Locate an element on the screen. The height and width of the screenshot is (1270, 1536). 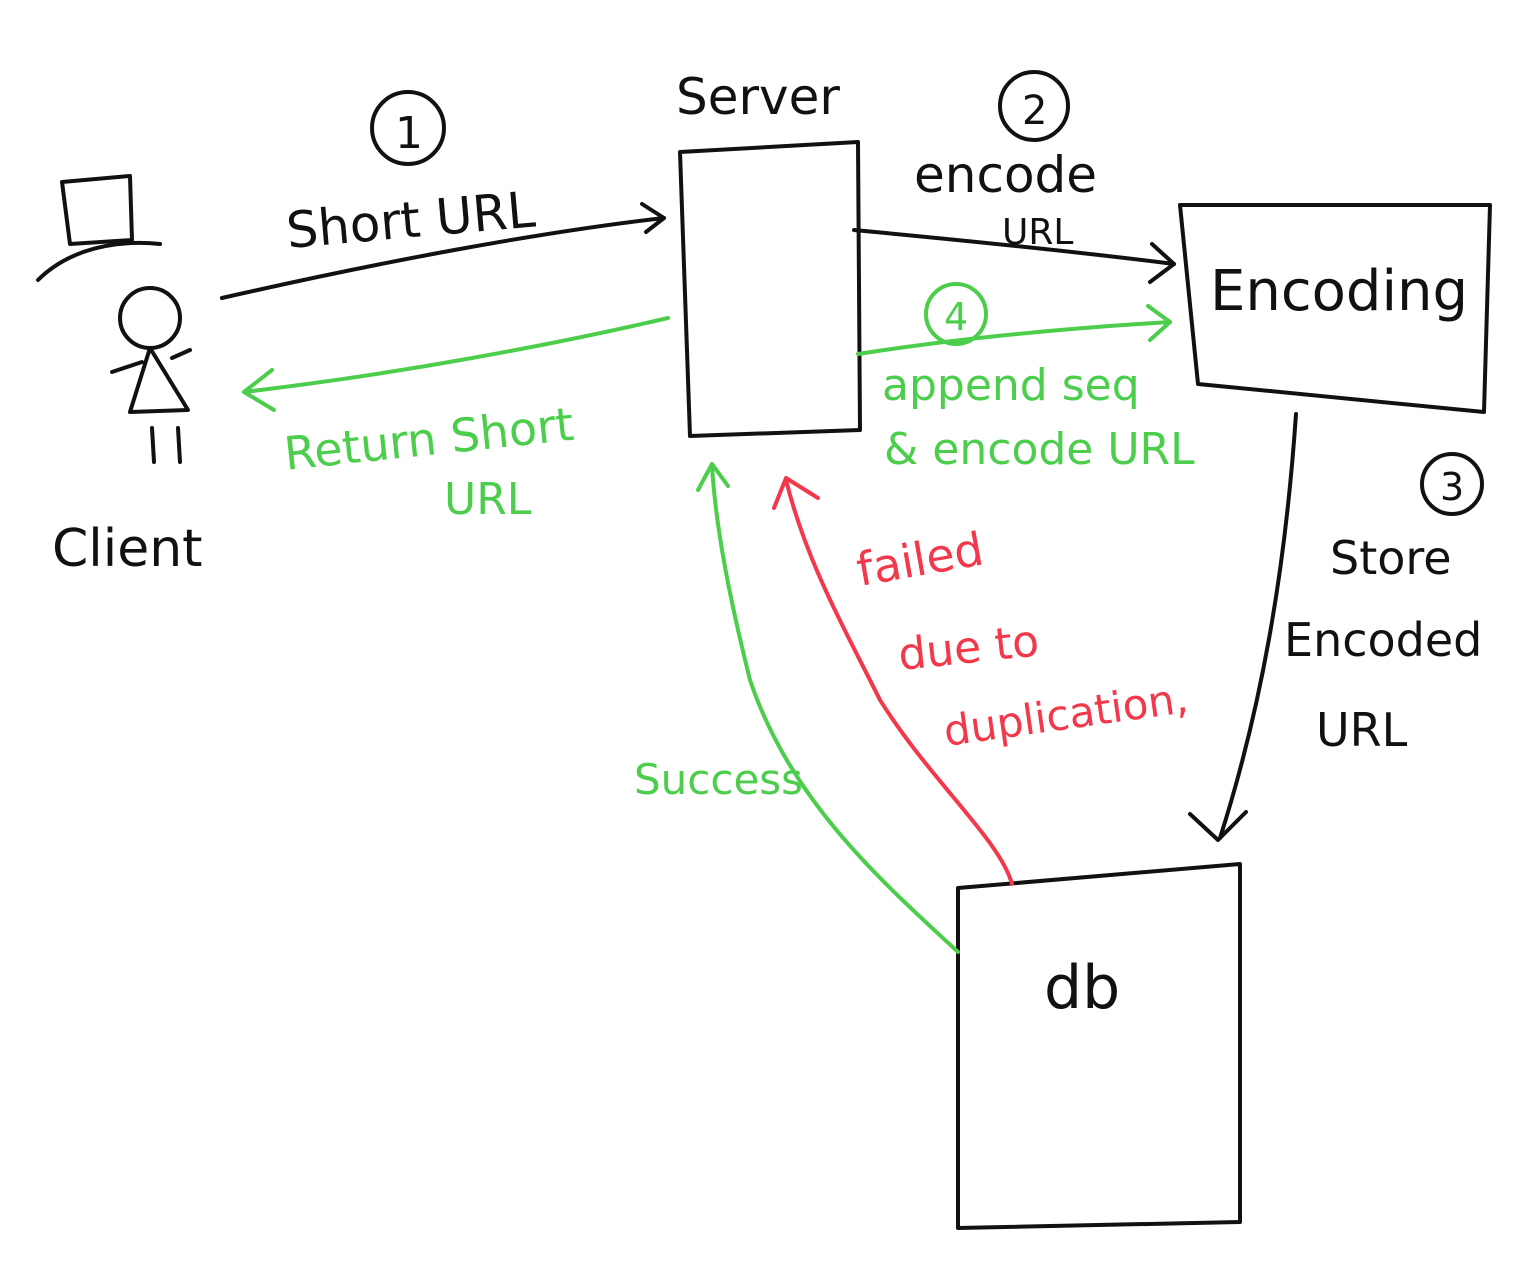
step4-label-line2: & encode URL is located at coordinates (1039, 449).